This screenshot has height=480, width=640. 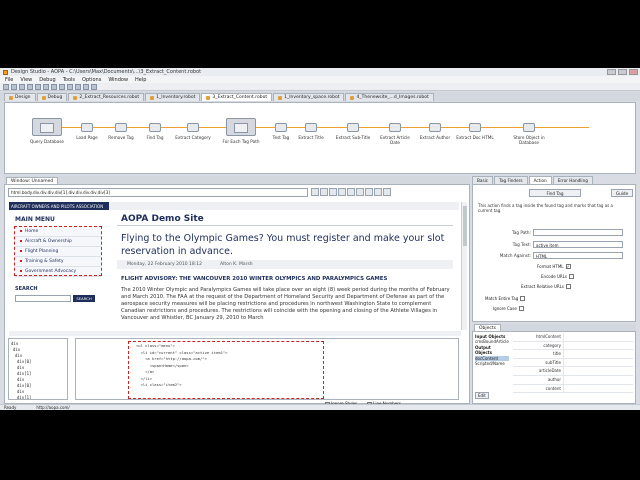 What do you see at coordinates (14, 86) in the screenshot?
I see `open-icon` at bounding box center [14, 86].